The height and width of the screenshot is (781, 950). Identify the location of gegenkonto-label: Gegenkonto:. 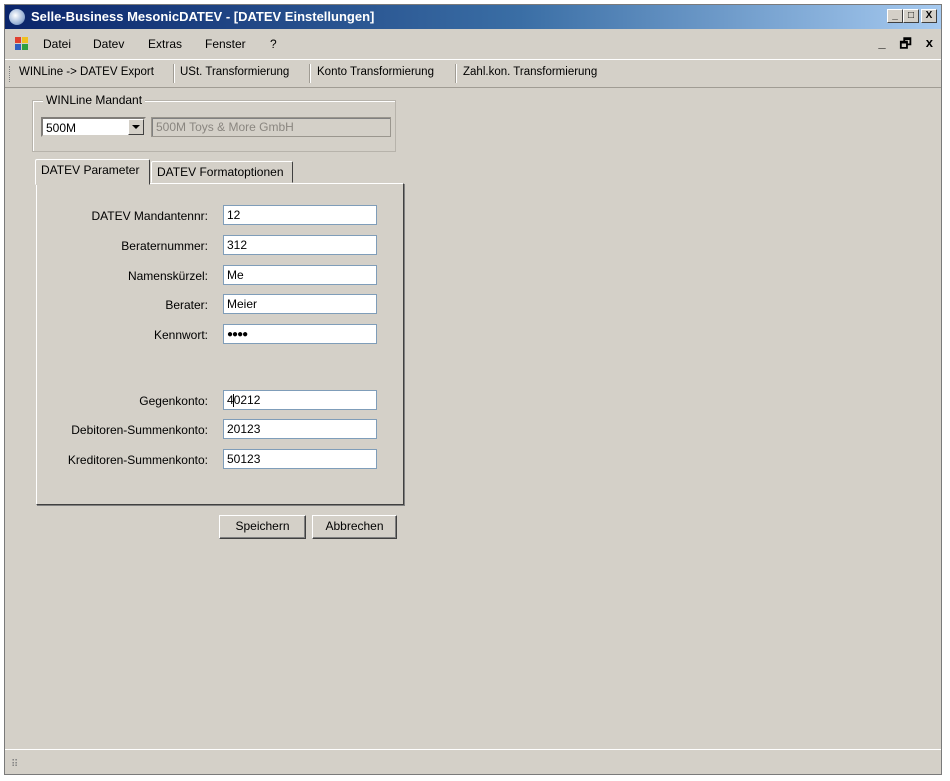
(173, 401).